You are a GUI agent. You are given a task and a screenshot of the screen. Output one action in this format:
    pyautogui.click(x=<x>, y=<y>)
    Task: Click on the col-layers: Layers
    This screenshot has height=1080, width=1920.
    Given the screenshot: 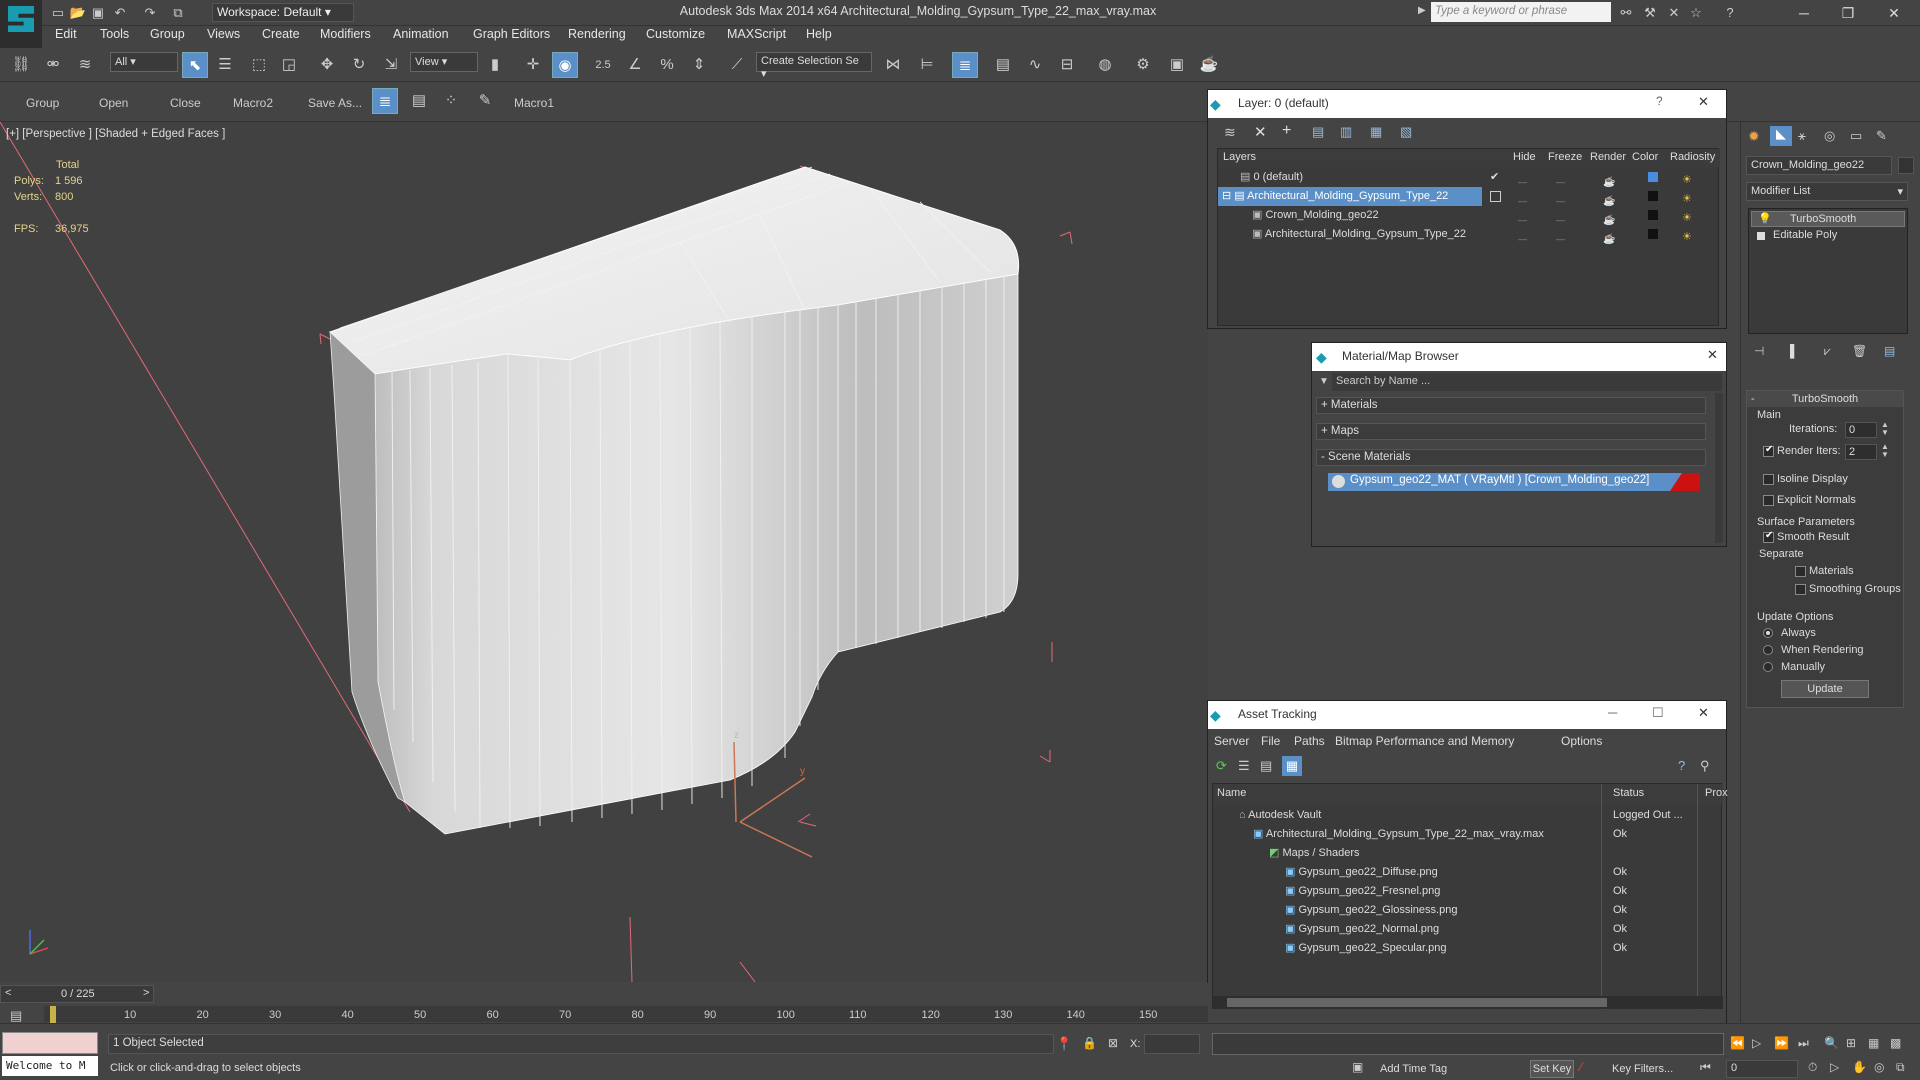 What is the action you would take?
    pyautogui.click(x=1239, y=157)
    